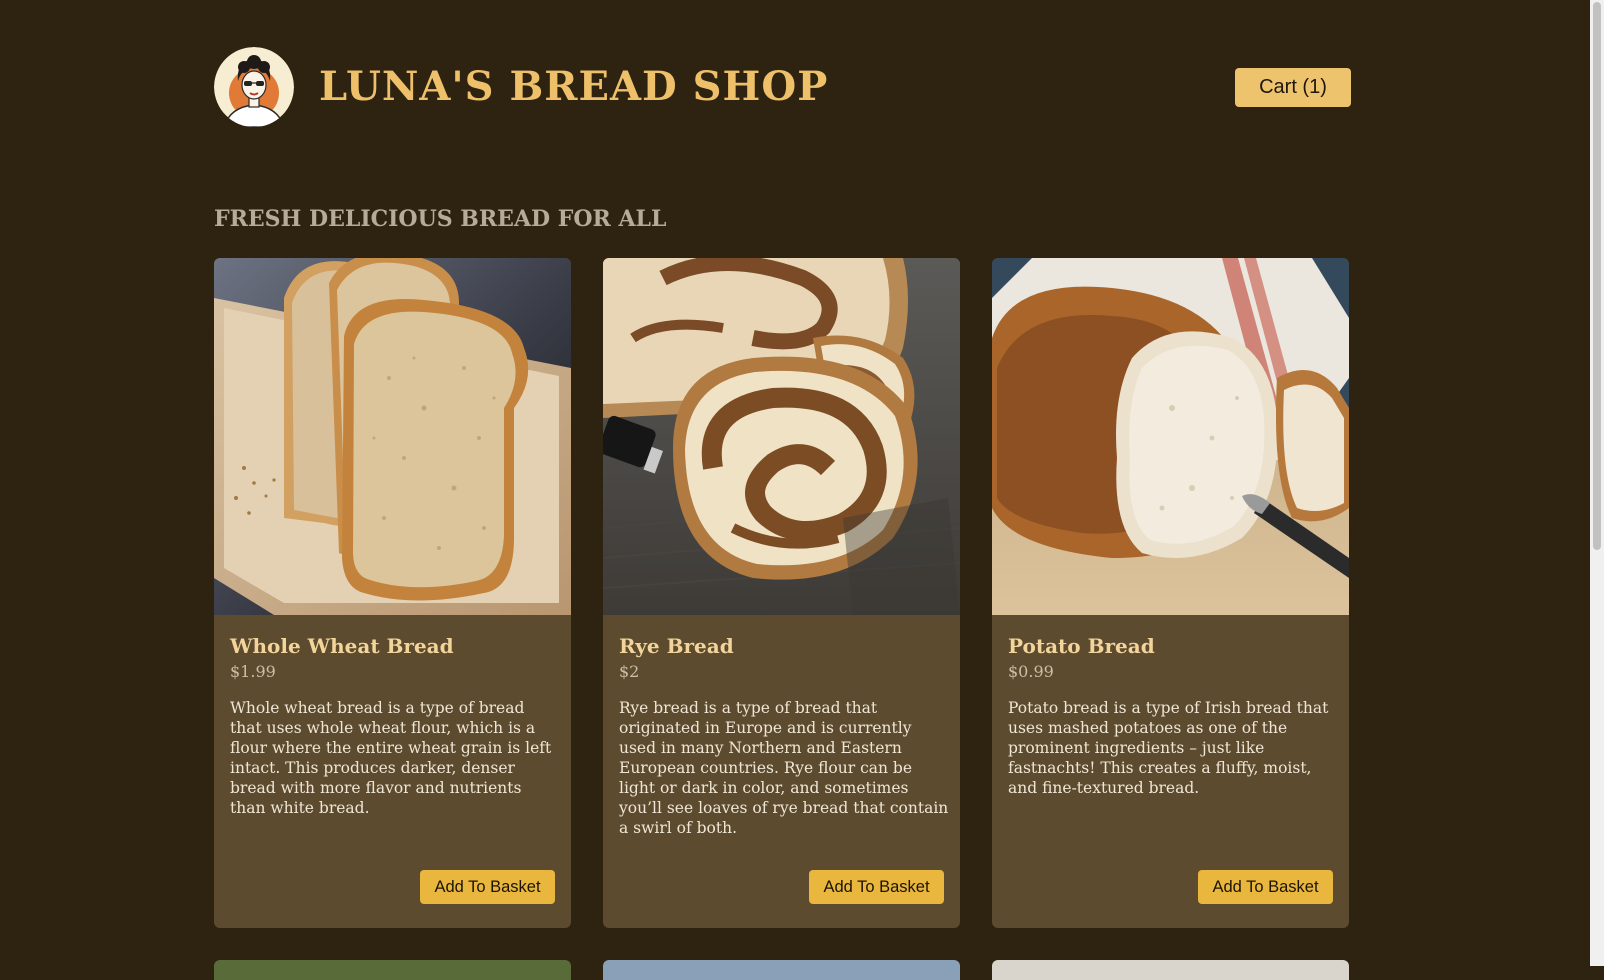  I want to click on product-price: $0.99, so click(1031, 671).